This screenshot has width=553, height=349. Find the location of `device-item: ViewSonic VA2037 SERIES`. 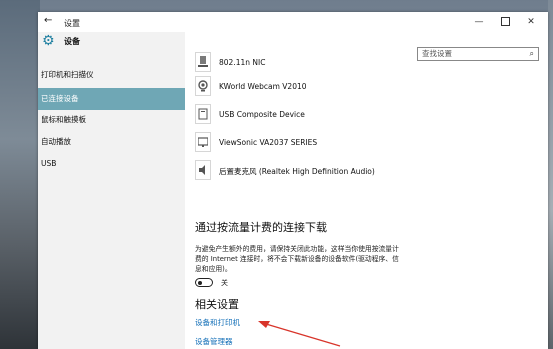

device-item: ViewSonic VA2037 SERIES is located at coordinates (345, 143).